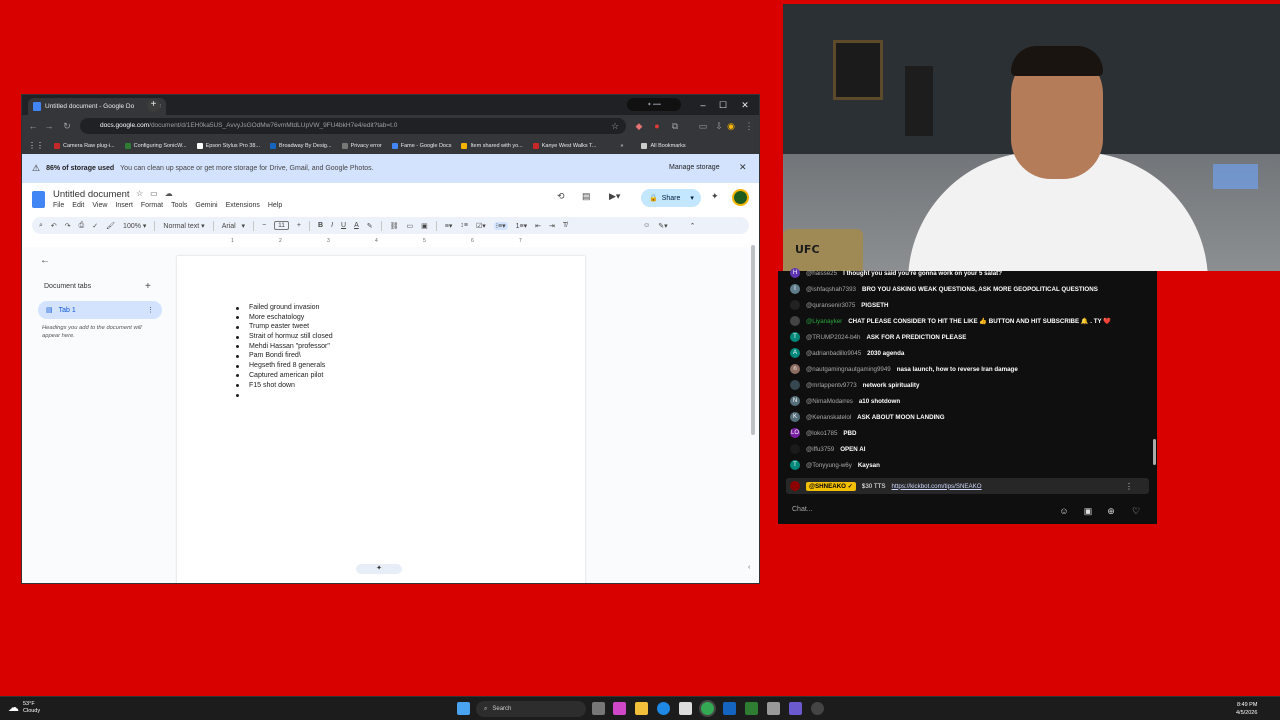 The image size is (1280, 720). I want to click on align-icon: ≡▾, so click(449, 226).